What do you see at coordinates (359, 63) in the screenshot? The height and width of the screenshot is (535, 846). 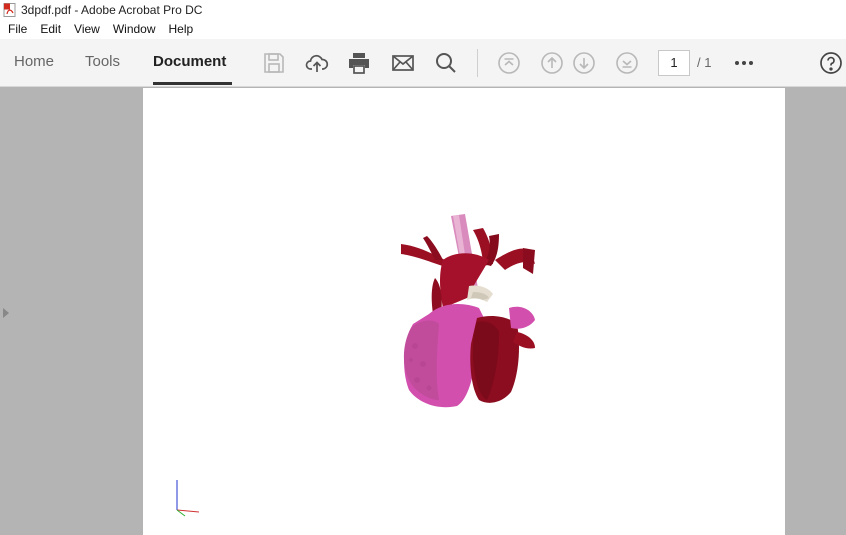 I see `print-icon` at bounding box center [359, 63].